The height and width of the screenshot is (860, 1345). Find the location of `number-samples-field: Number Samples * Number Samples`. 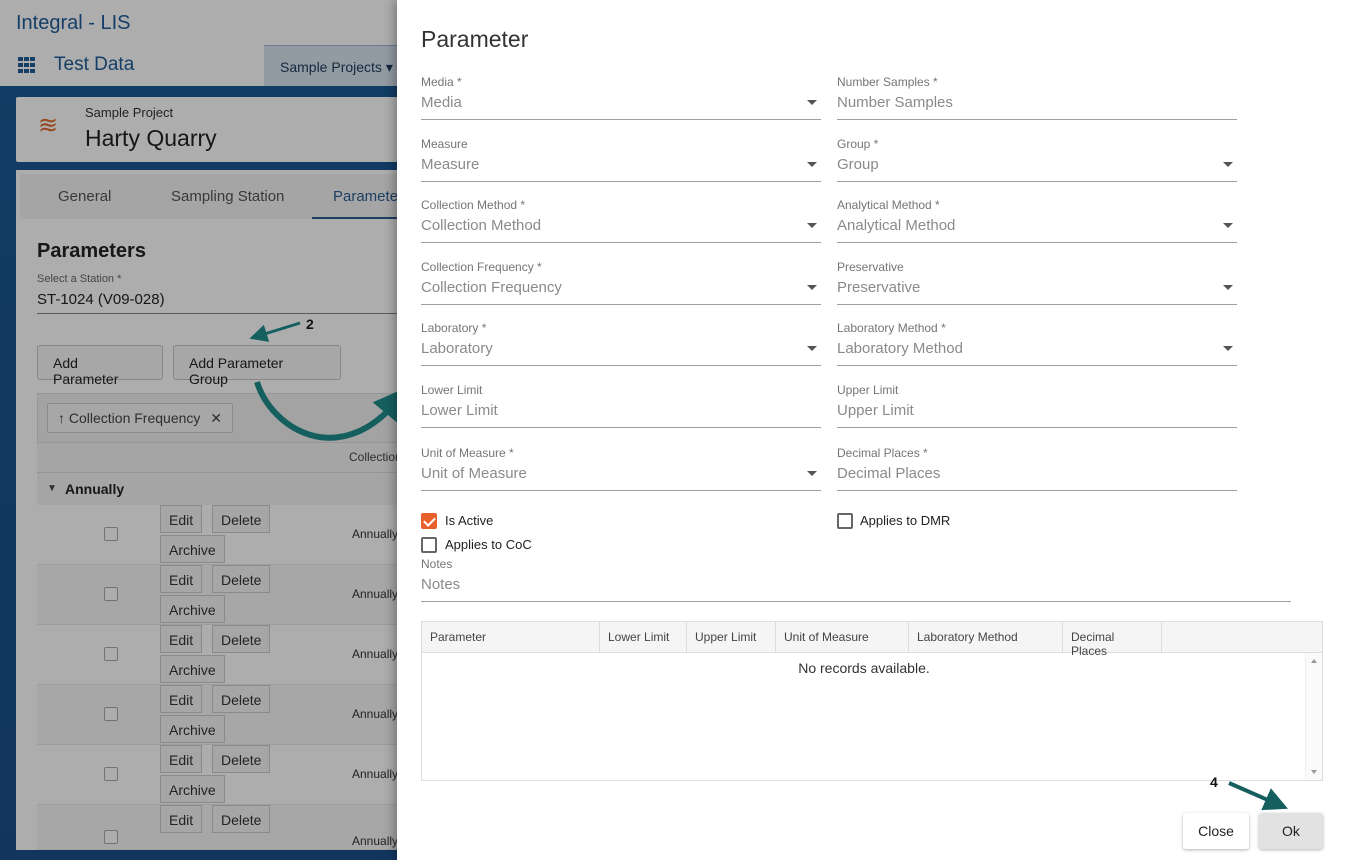

number-samples-field: Number Samples * Number Samples is located at coordinates (1037, 105).